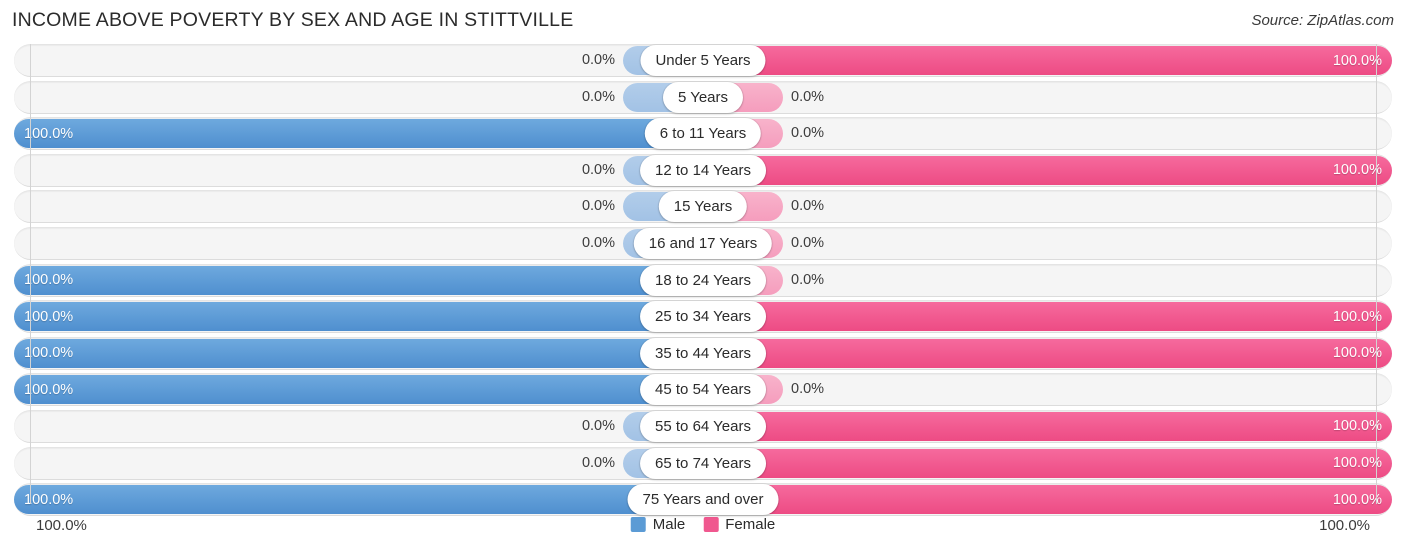  I want to click on legend-label-male: Male, so click(669, 524).